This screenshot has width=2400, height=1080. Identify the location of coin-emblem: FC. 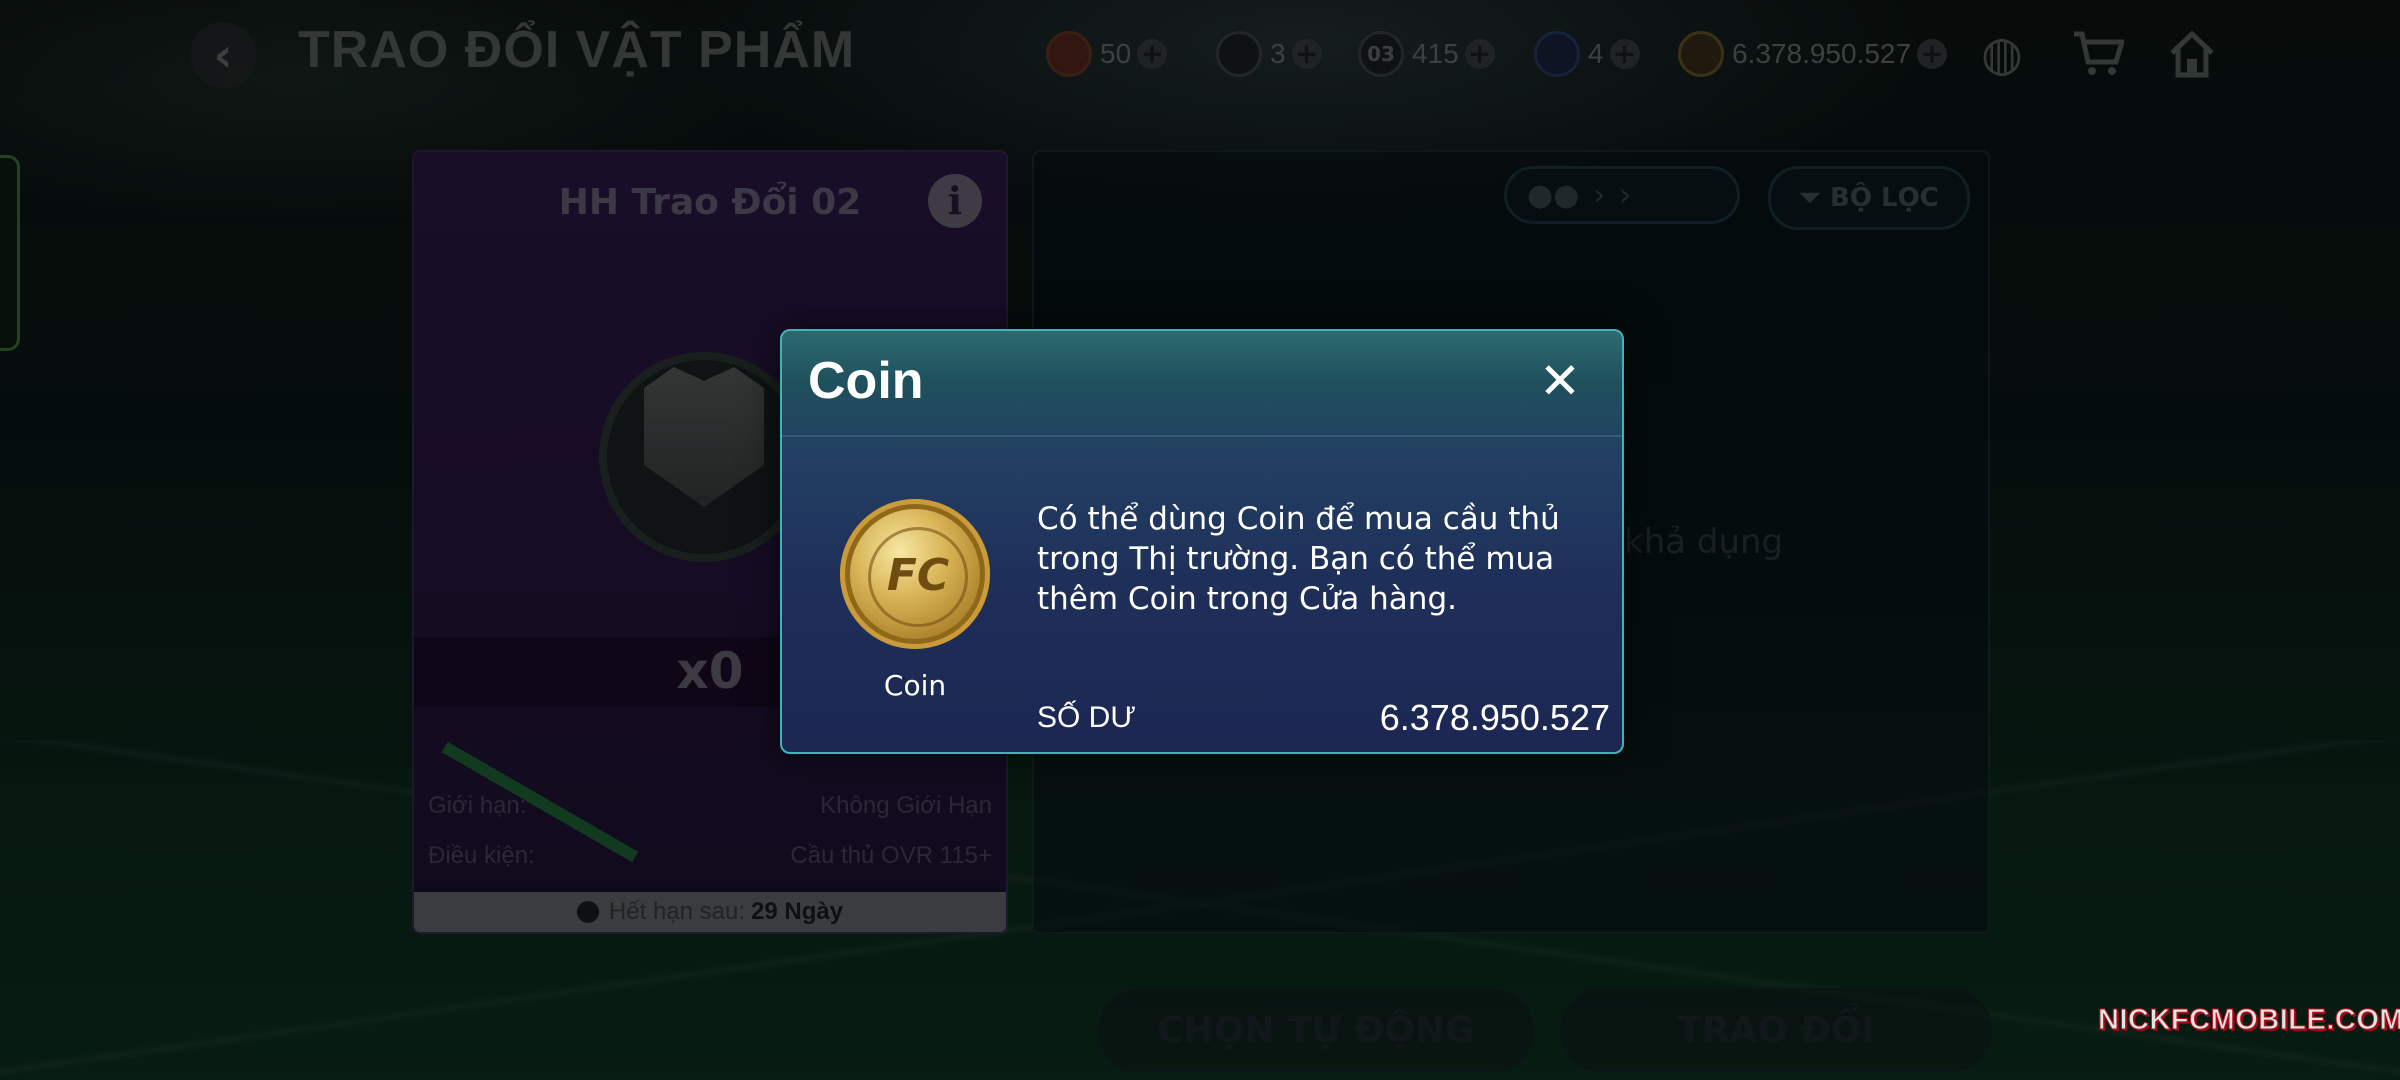
(918, 577).